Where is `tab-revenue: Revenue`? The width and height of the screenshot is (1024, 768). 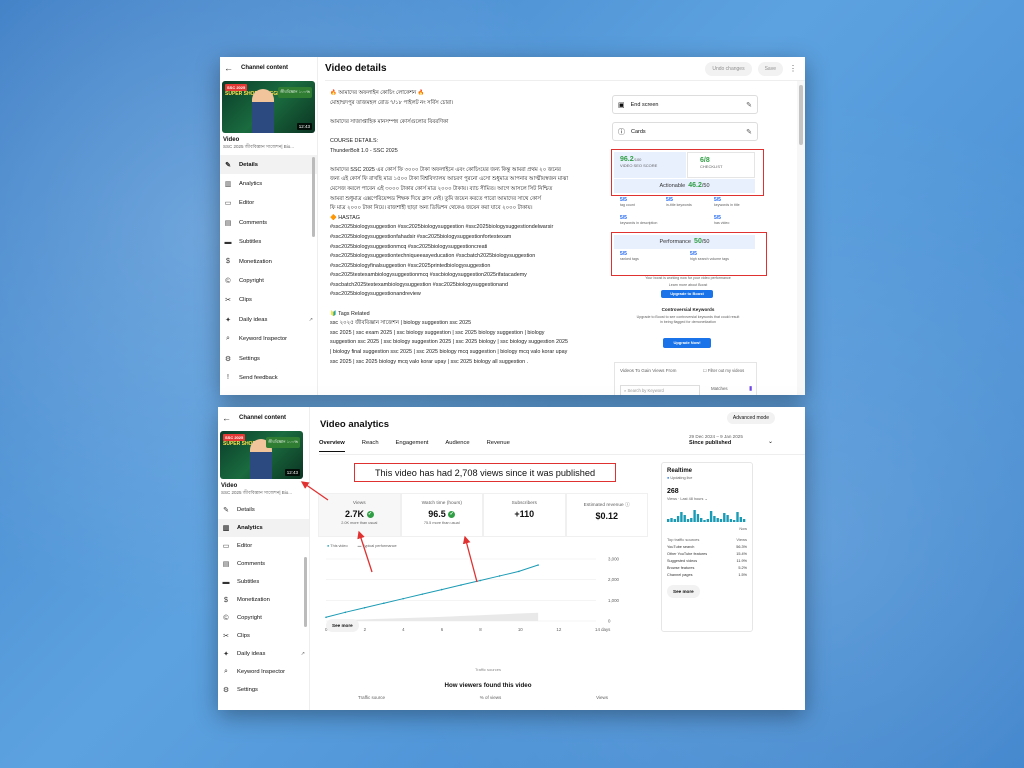
tab-revenue: Revenue is located at coordinates (498, 446).